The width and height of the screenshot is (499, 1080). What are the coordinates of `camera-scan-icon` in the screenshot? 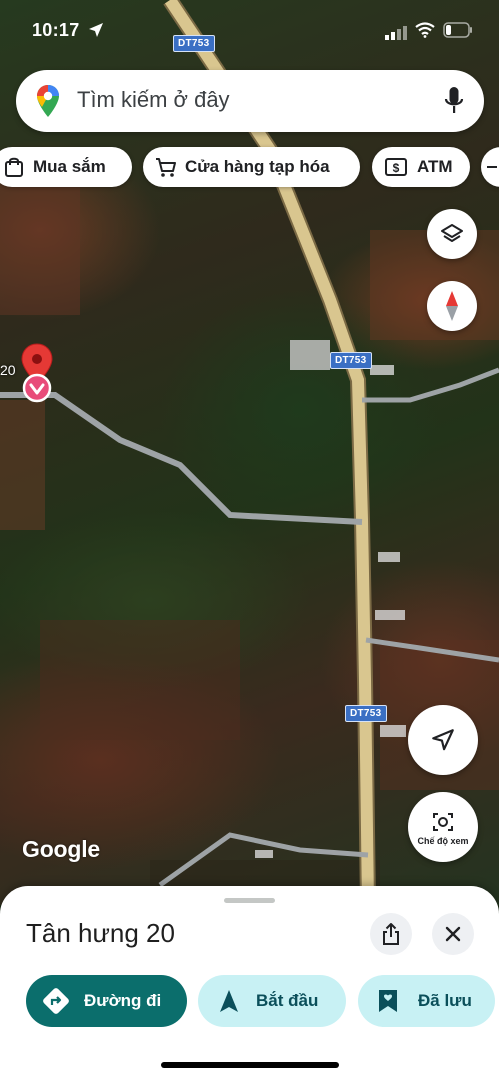 It's located at (443, 822).